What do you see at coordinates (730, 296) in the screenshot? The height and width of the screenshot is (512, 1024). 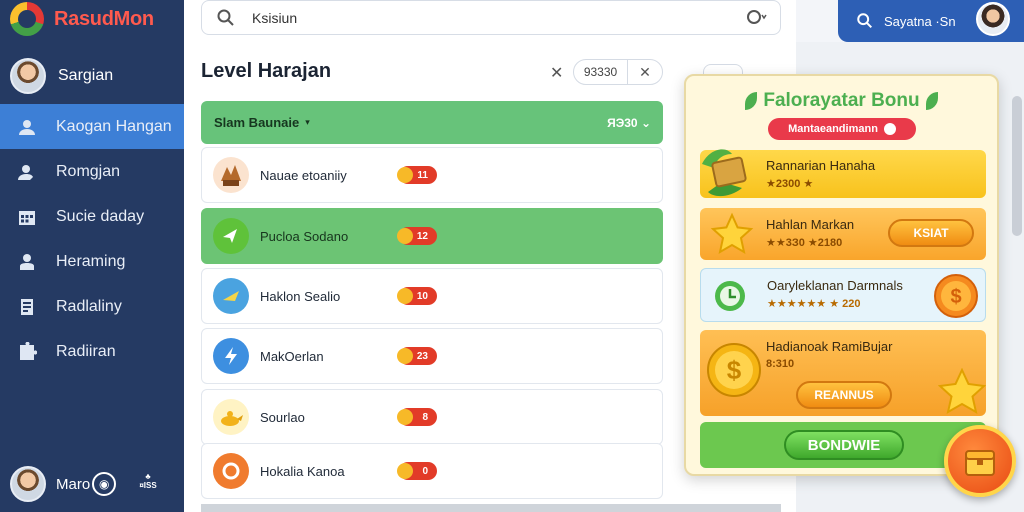 I see `green-clock-icon` at bounding box center [730, 296].